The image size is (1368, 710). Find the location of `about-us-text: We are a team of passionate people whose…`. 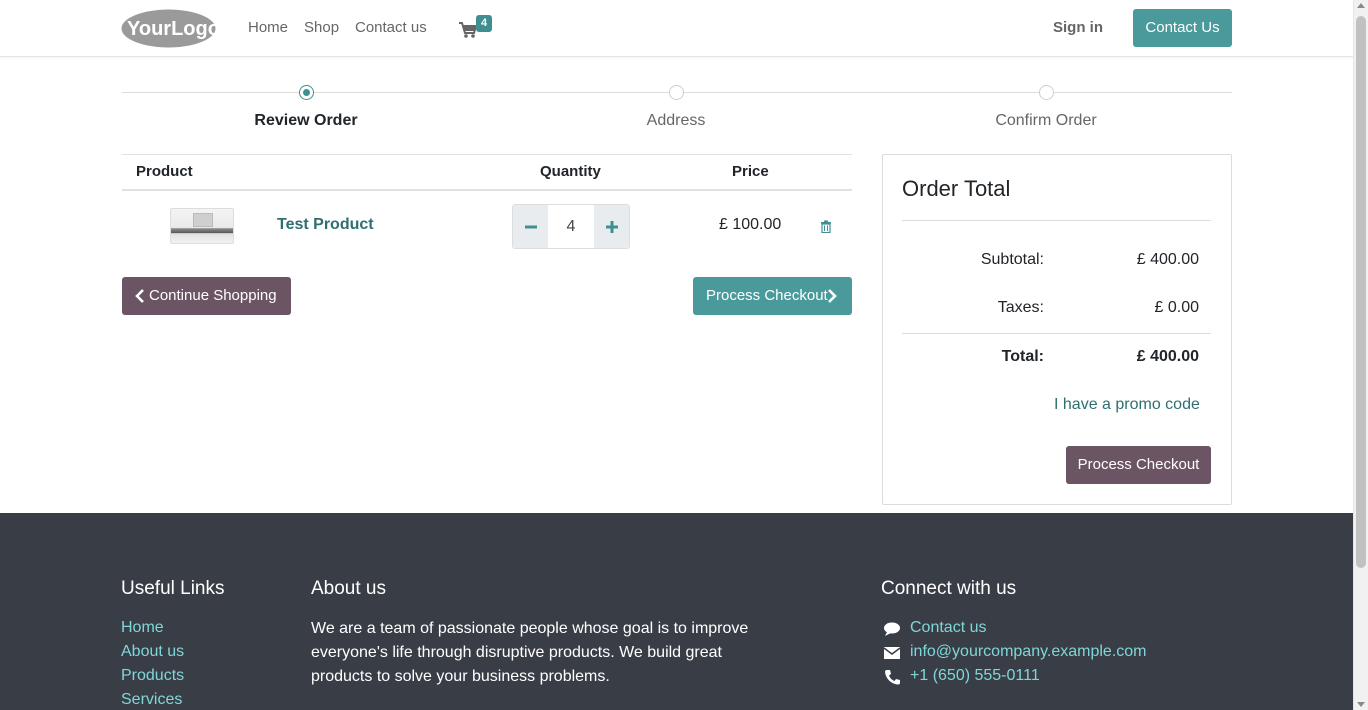

about-us-text: We are a team of passionate people whose… is located at coordinates (530, 652).